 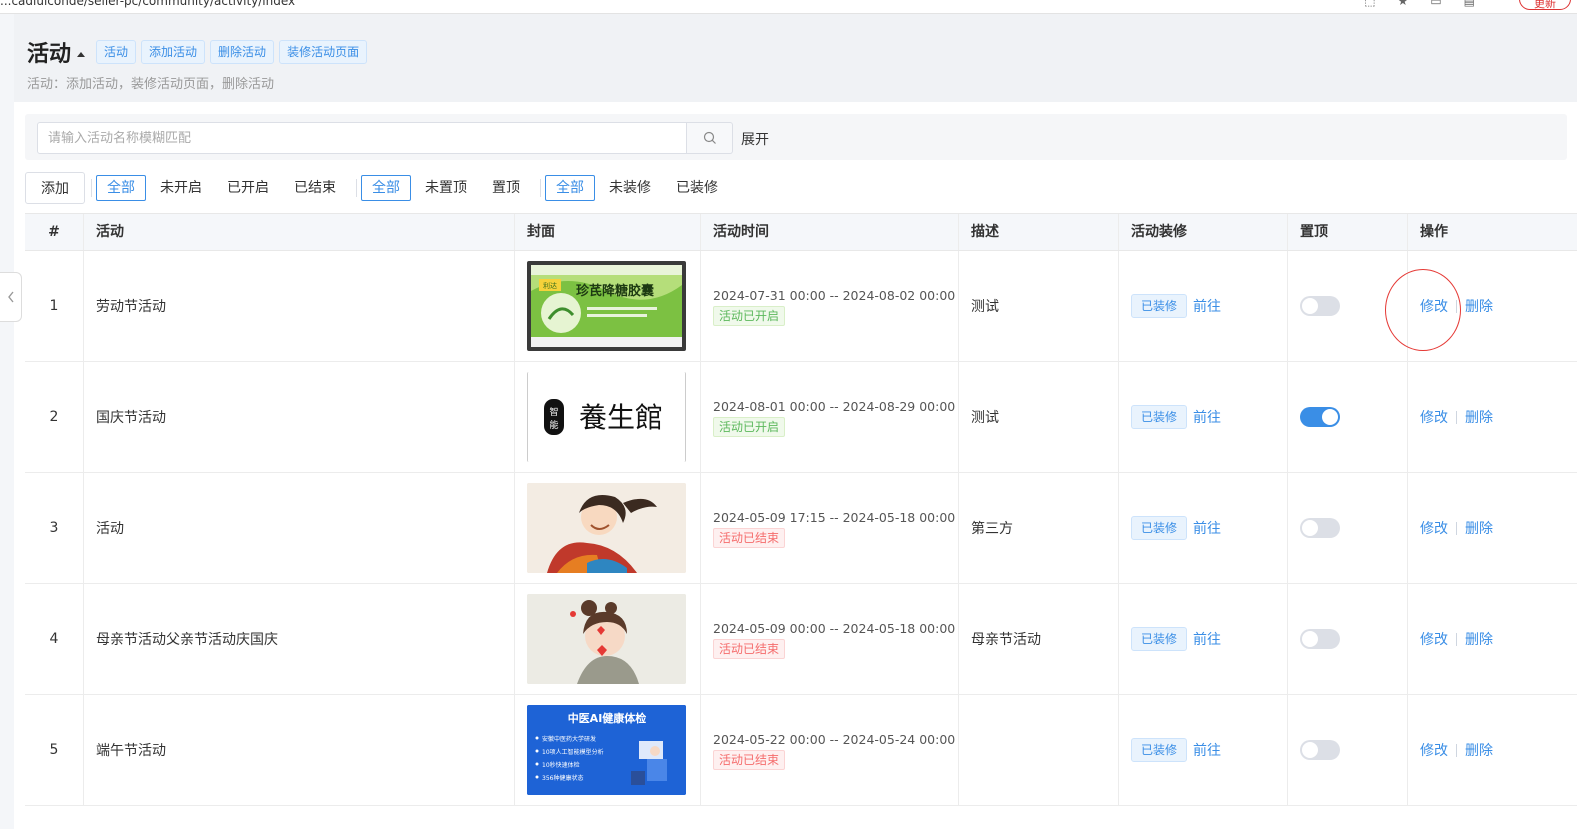 What do you see at coordinates (323, 52) in the screenshot?
I see `header-tag-decorate: 装修活动页面` at bounding box center [323, 52].